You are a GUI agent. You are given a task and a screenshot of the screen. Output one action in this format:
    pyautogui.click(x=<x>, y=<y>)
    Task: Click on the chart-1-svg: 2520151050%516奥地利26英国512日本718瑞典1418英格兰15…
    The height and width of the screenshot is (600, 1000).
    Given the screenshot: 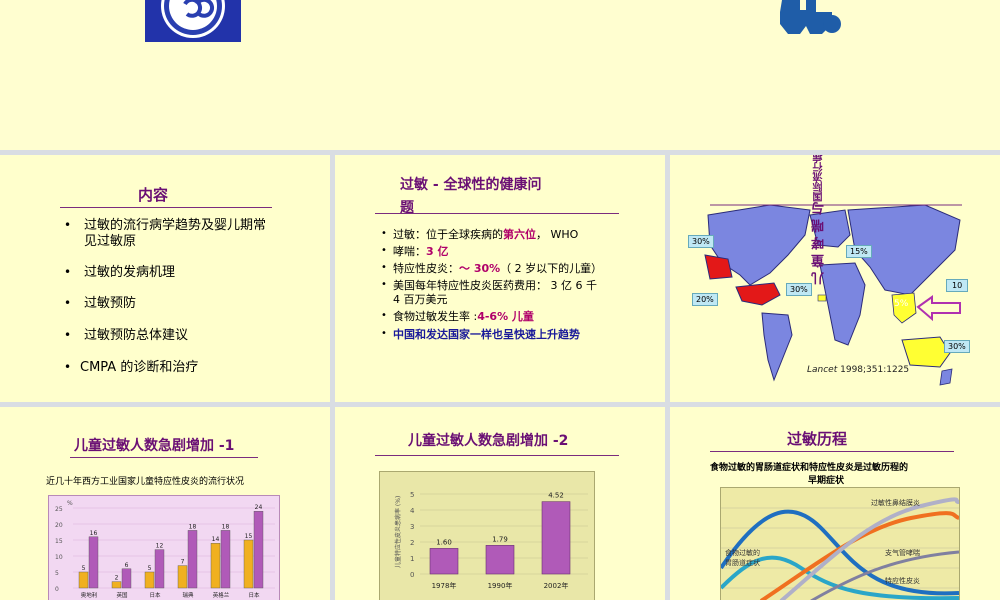 What is the action you would take?
    pyautogui.click(x=165, y=549)
    